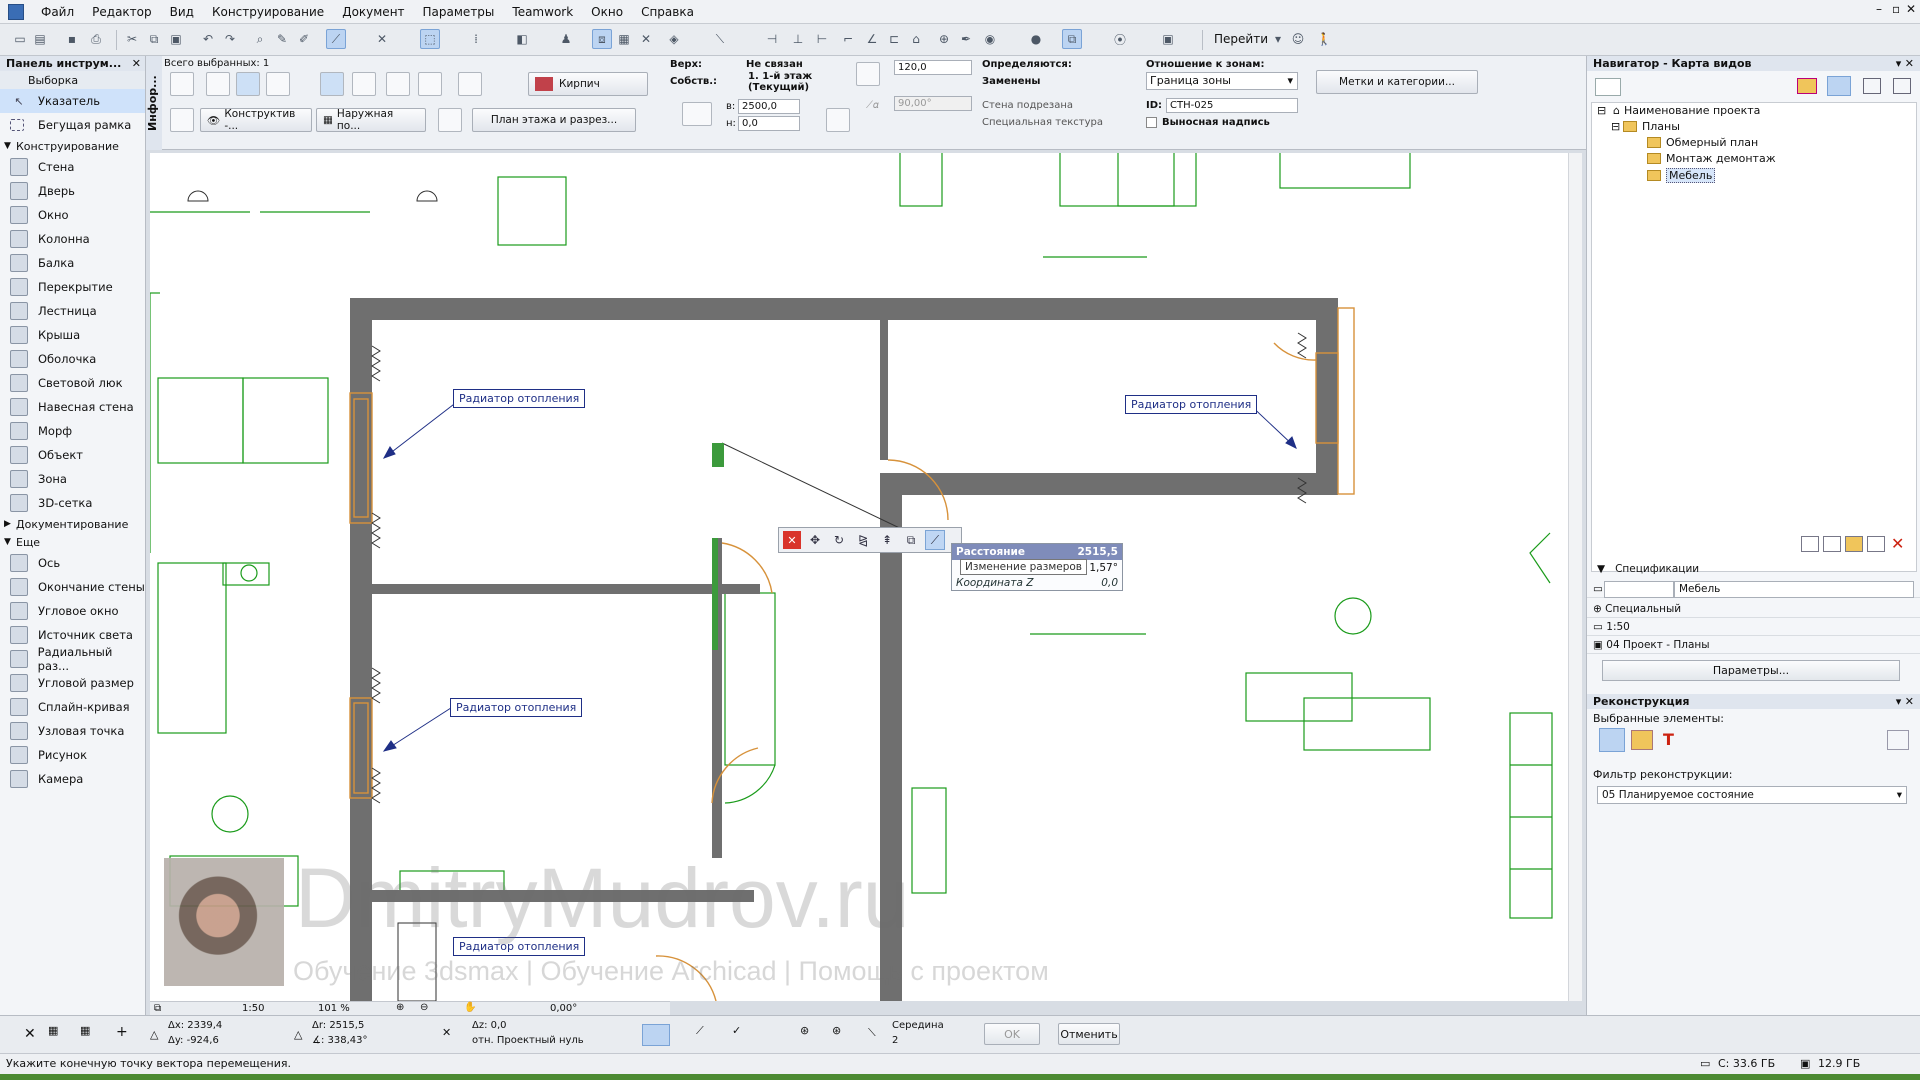 The width and height of the screenshot is (1920, 1080). What do you see at coordinates (1897, 543) in the screenshot?
I see `delete-view-icon: ✕` at bounding box center [1897, 543].